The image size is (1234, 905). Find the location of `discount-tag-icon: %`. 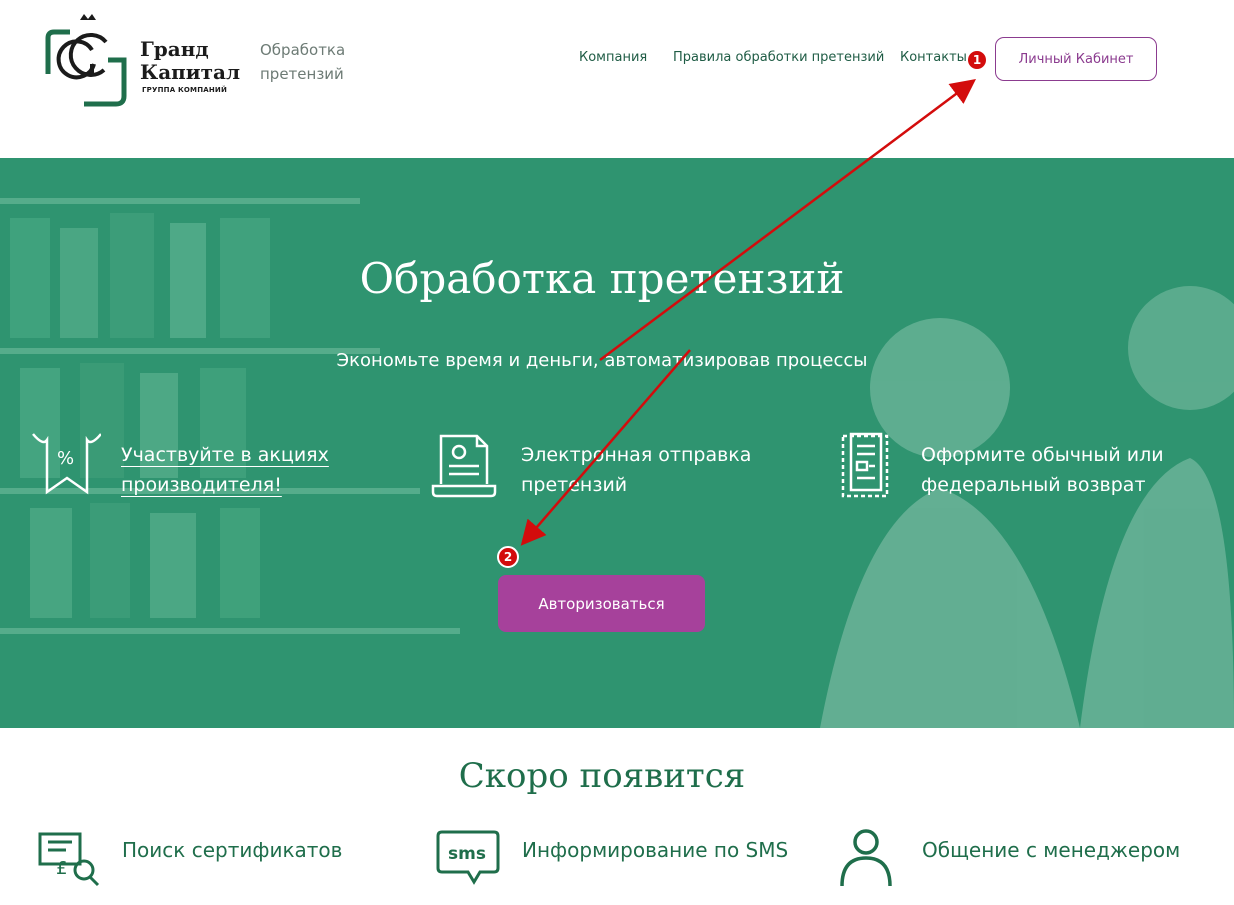

discount-tag-icon: % is located at coordinates (66, 464).